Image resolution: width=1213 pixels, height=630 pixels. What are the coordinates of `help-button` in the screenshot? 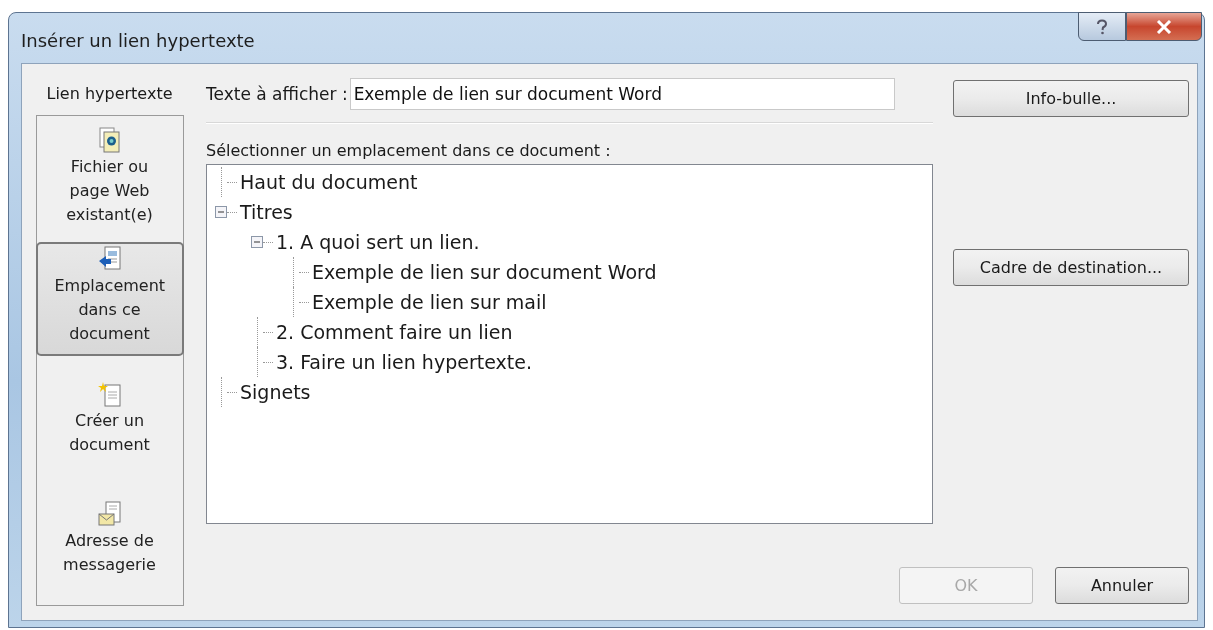 It's located at (1102, 26).